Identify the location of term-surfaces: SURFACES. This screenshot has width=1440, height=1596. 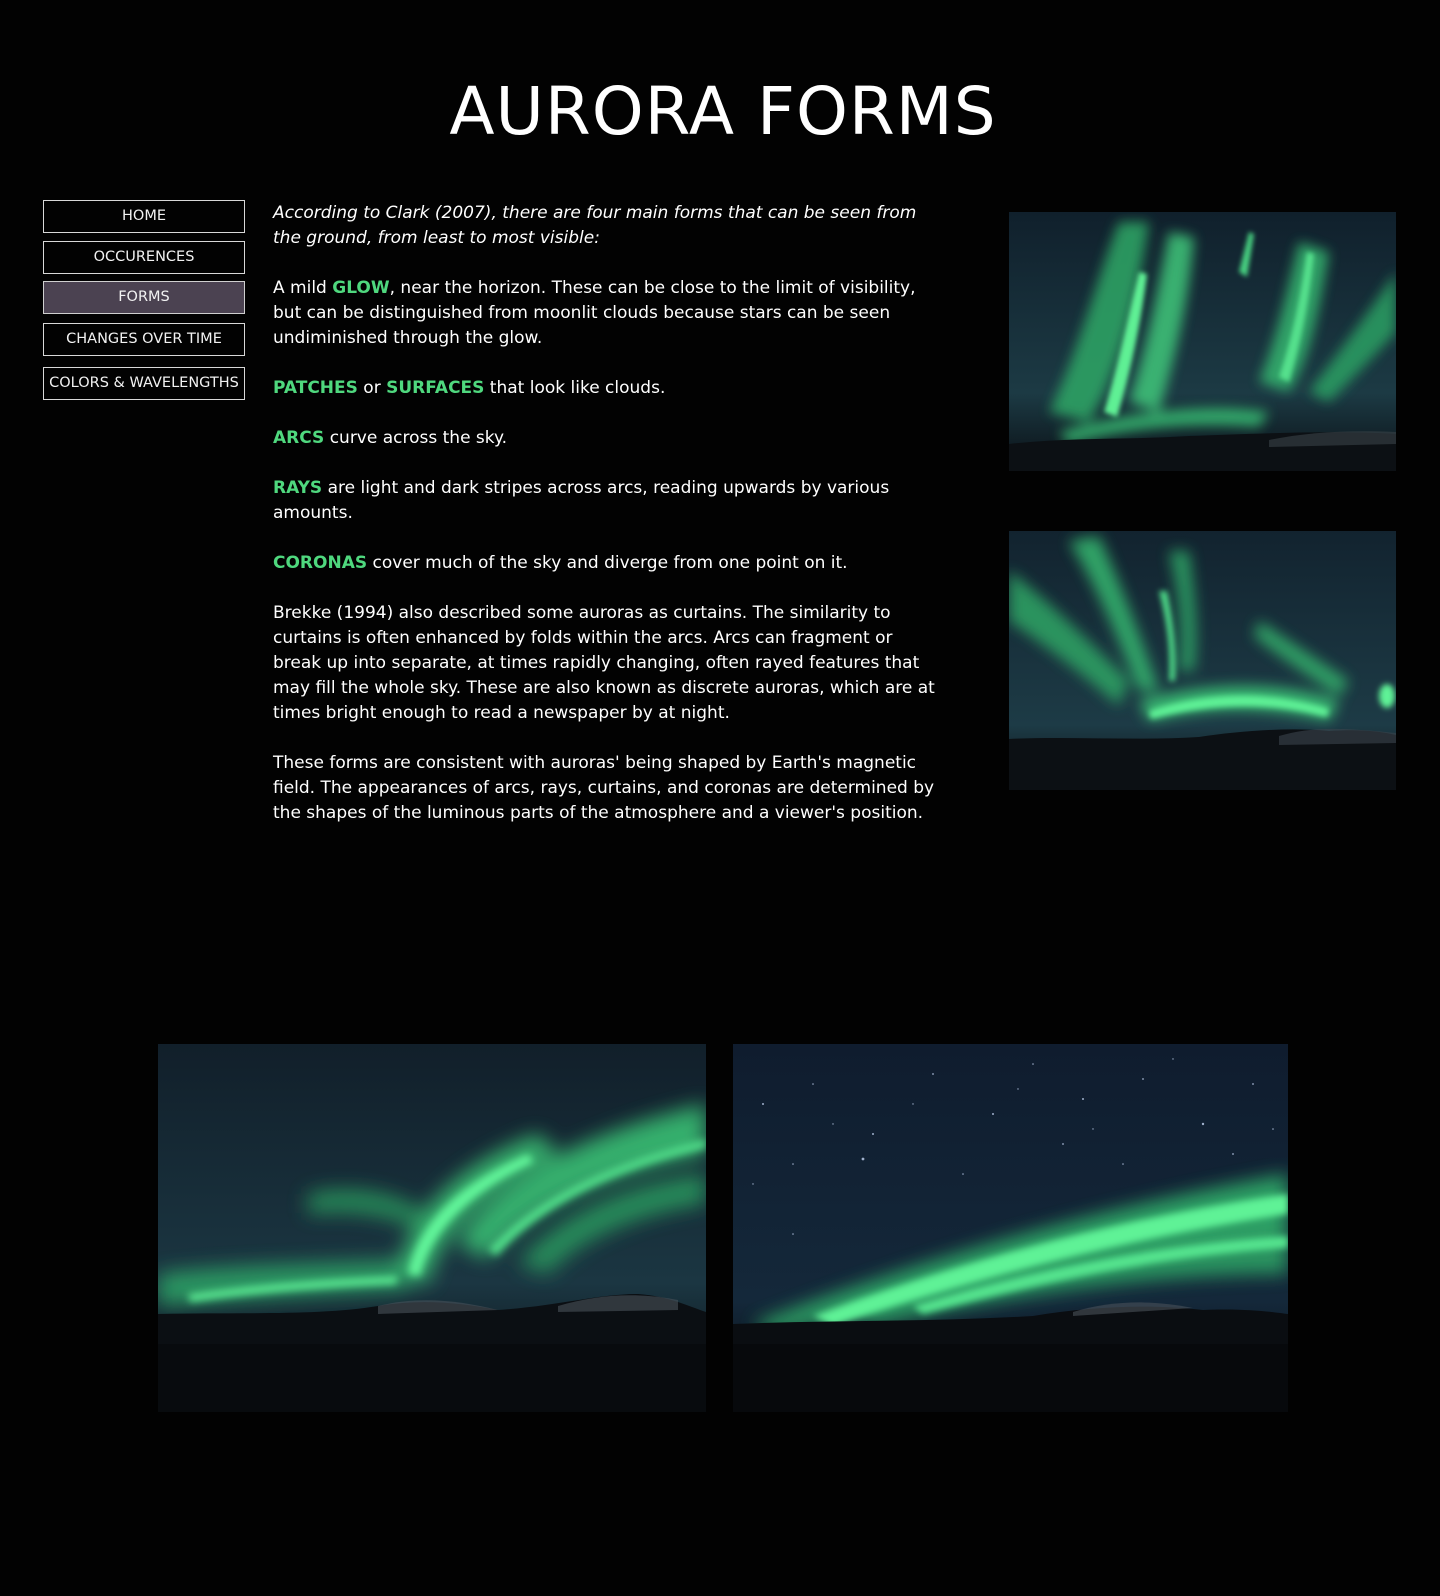
(435, 388).